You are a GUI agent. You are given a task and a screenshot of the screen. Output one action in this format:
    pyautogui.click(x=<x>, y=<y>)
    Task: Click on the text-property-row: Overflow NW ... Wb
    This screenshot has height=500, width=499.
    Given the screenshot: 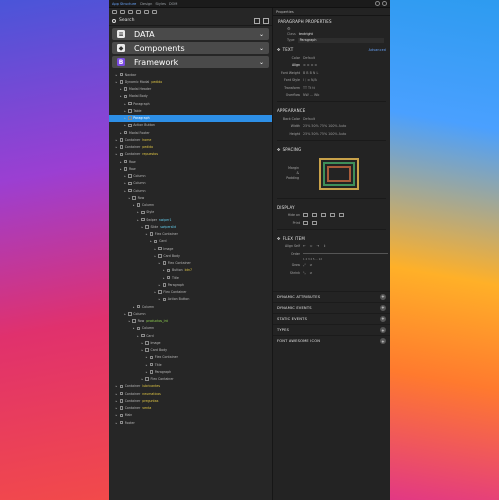 What is the action you would take?
    pyautogui.click(x=331, y=96)
    